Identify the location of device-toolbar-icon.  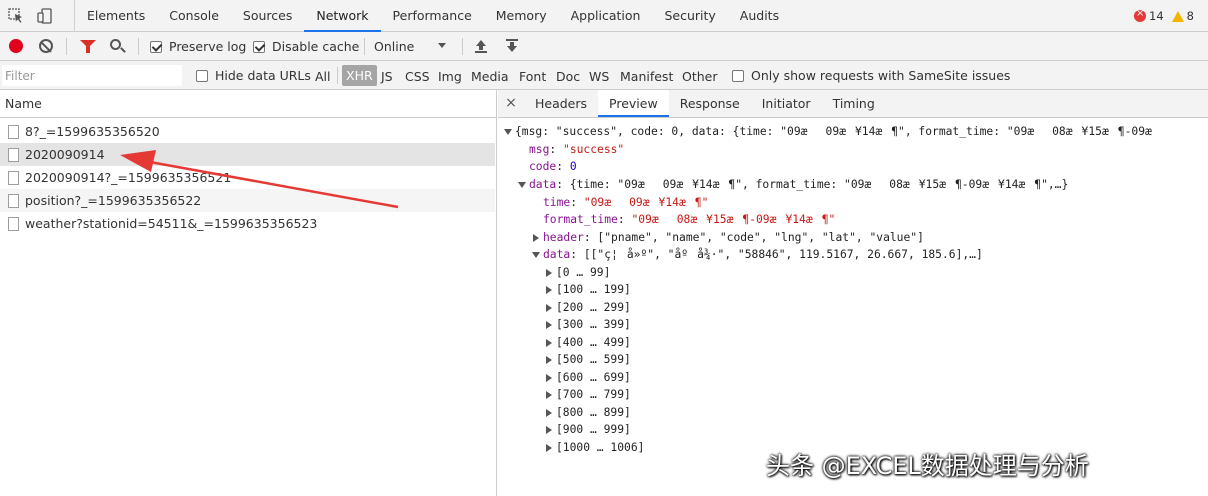
(45, 16).